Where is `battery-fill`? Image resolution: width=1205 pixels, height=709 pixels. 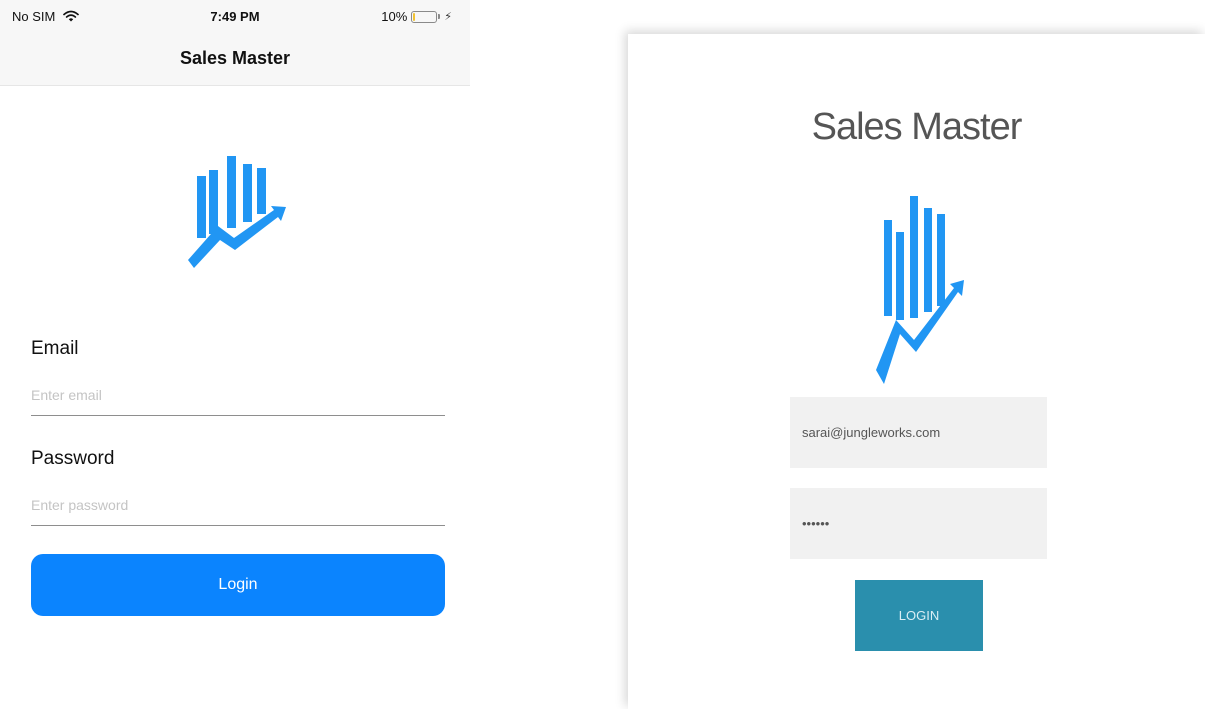
battery-fill is located at coordinates (414, 16).